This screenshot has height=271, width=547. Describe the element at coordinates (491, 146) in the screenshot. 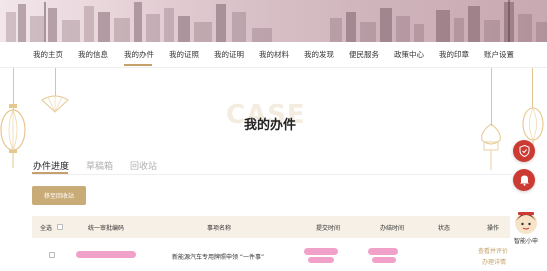

I see `knot-ornament-icon` at that location.